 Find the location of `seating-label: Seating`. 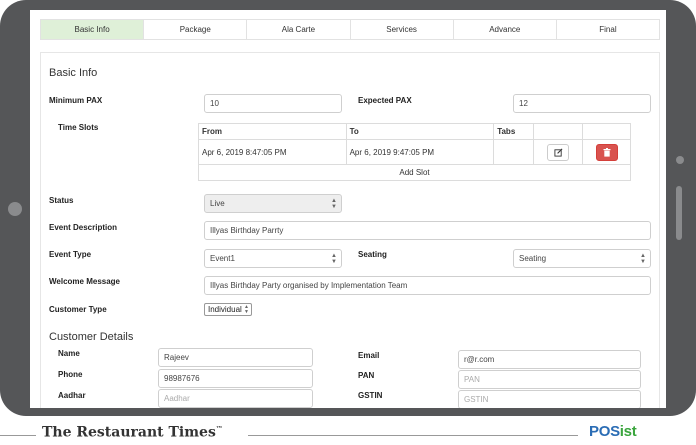

seating-label: Seating is located at coordinates (372, 254).